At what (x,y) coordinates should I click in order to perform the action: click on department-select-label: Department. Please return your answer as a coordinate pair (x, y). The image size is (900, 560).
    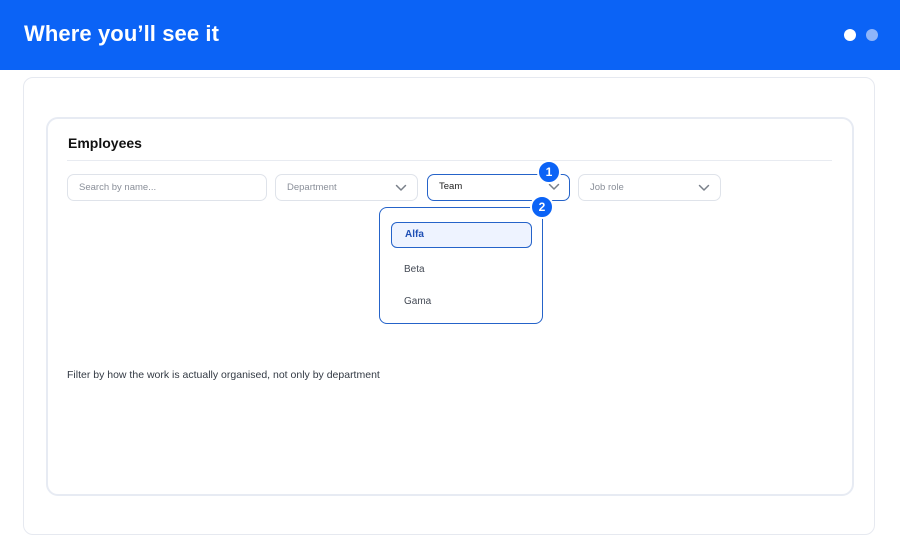
    Looking at the image, I should click on (312, 187).